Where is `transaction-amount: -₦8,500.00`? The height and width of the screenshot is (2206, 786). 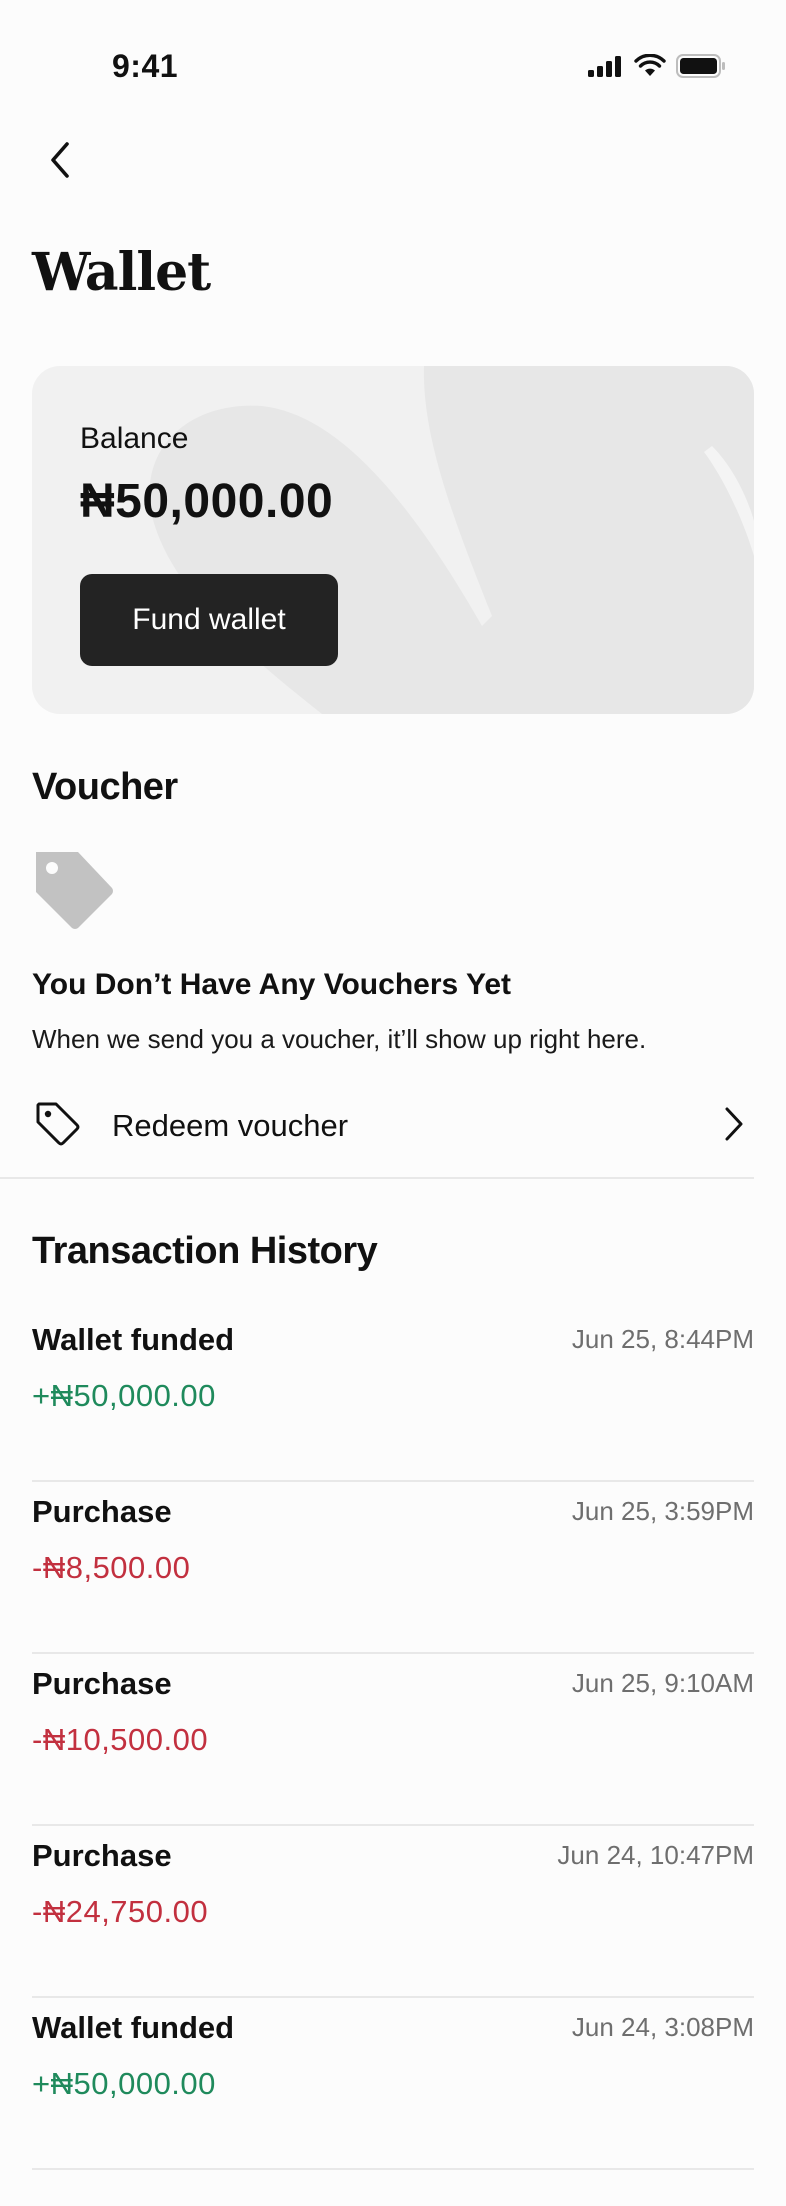 transaction-amount: -₦8,500.00 is located at coordinates (111, 1567).